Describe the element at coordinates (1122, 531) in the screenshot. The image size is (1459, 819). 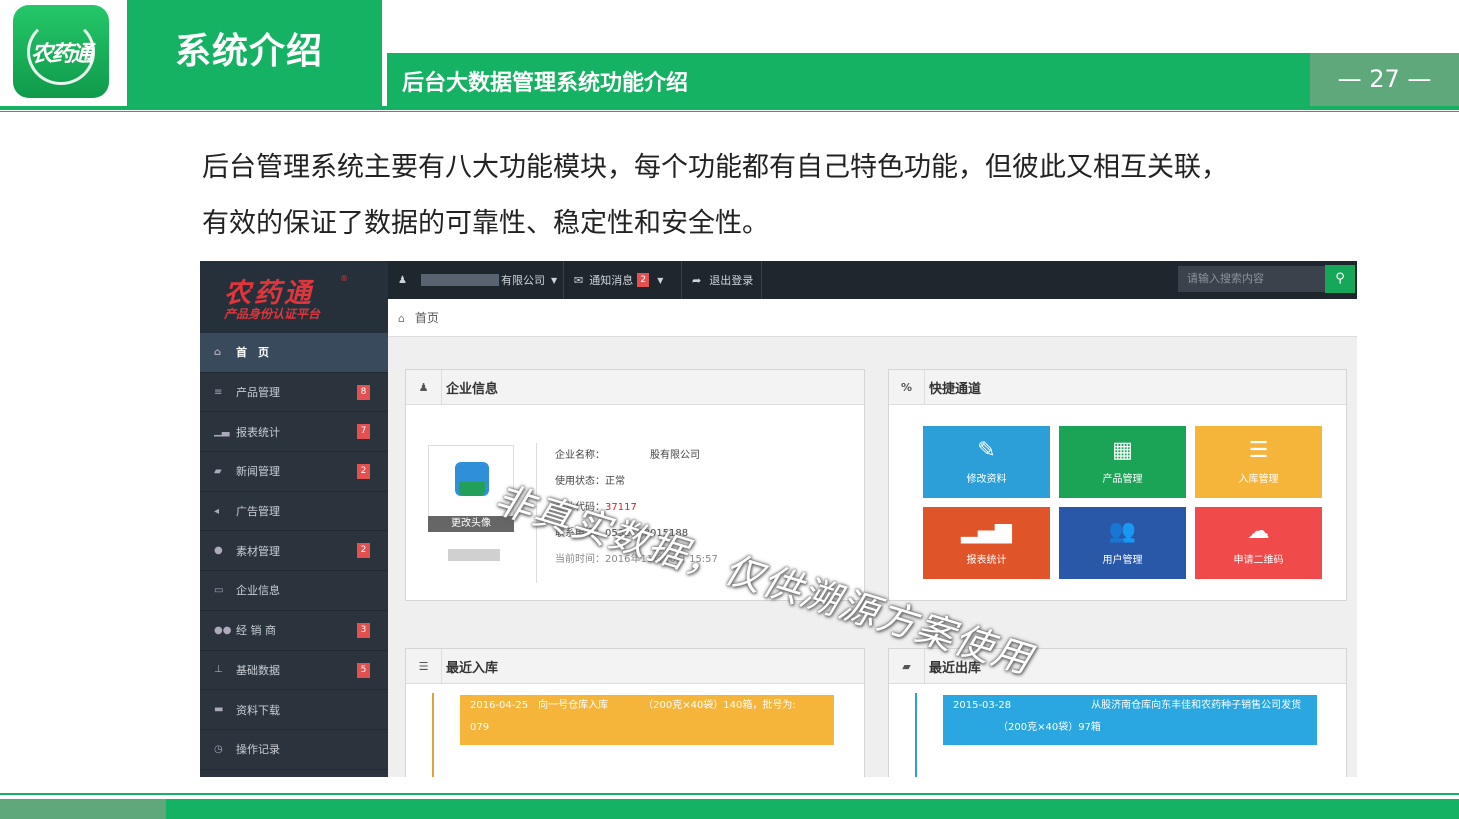
I see `users-icon: 👥` at that location.